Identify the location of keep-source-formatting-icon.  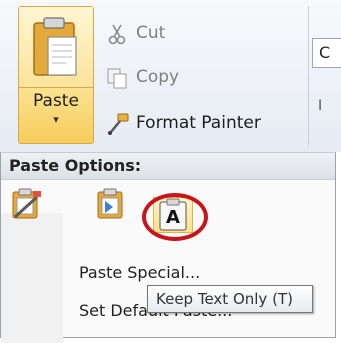
(26, 203).